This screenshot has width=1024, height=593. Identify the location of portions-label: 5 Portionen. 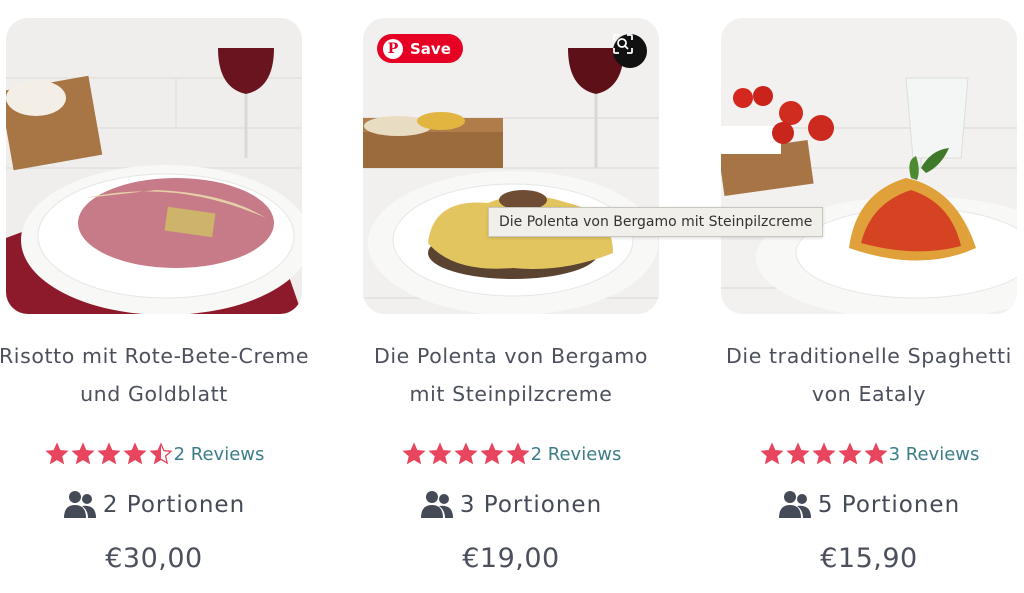
(889, 505).